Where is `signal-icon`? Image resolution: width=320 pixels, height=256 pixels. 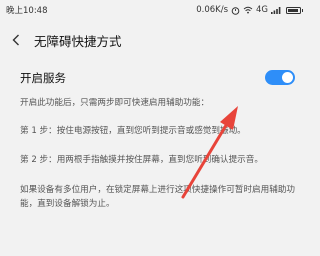 signal-icon is located at coordinates (276, 10).